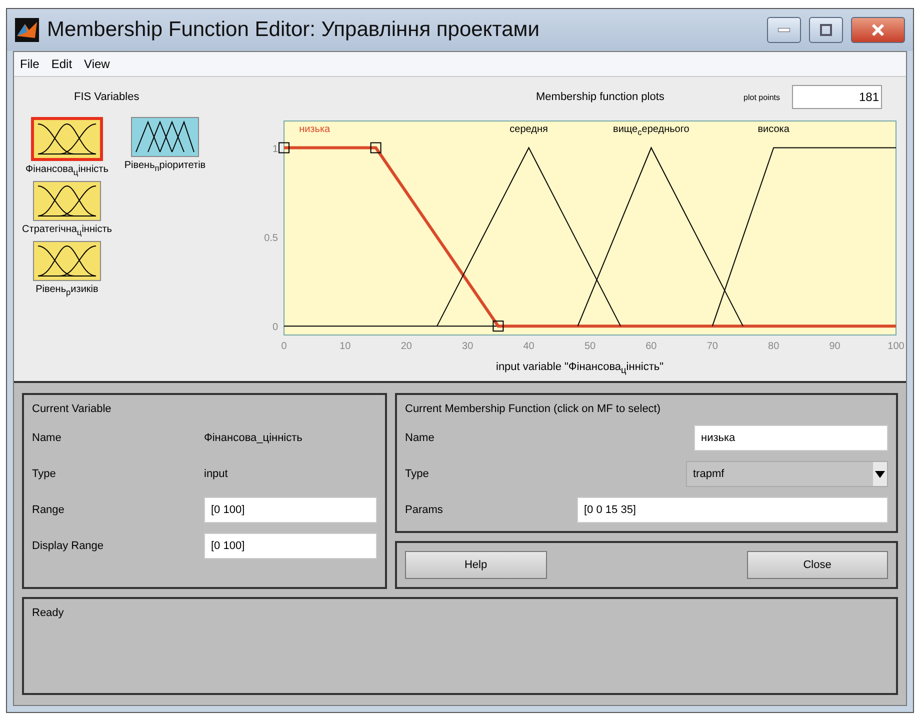 The width and height of the screenshot is (917, 720). What do you see at coordinates (275, 149) in the screenshot?
I see `y-tick-label: 1` at bounding box center [275, 149].